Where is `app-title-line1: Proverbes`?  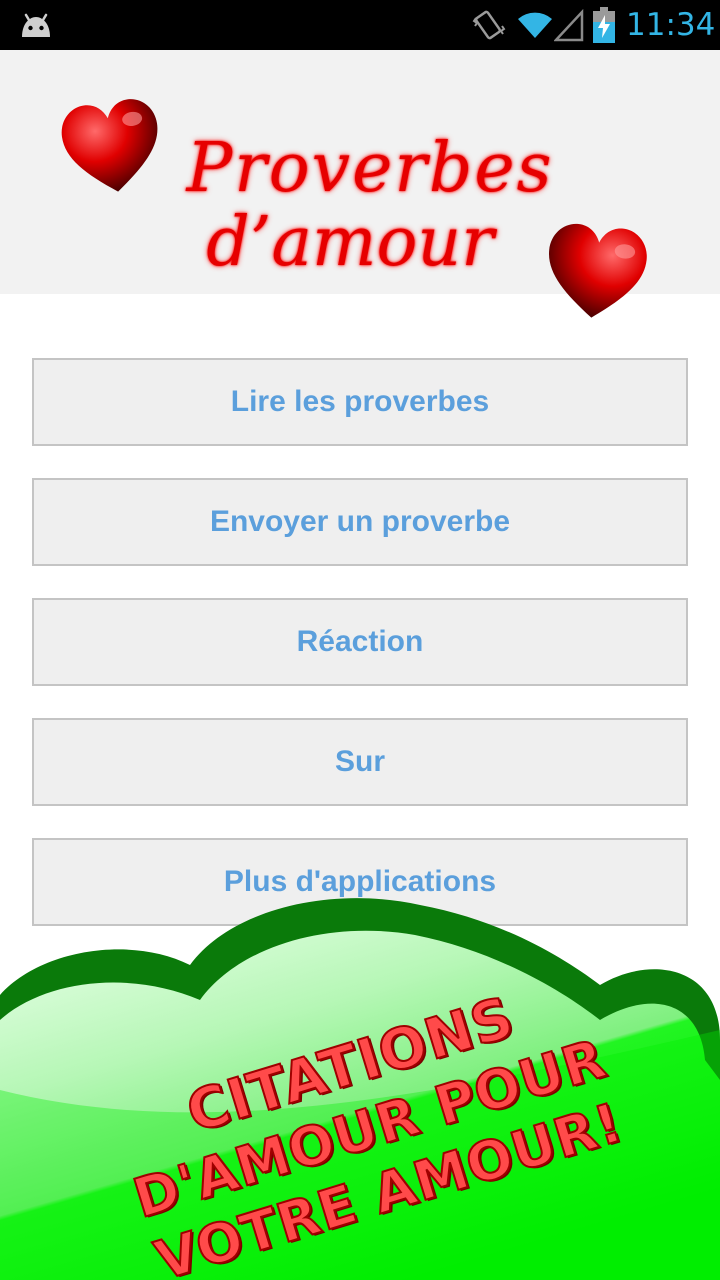
app-title-line1: Proverbes is located at coordinates (370, 168).